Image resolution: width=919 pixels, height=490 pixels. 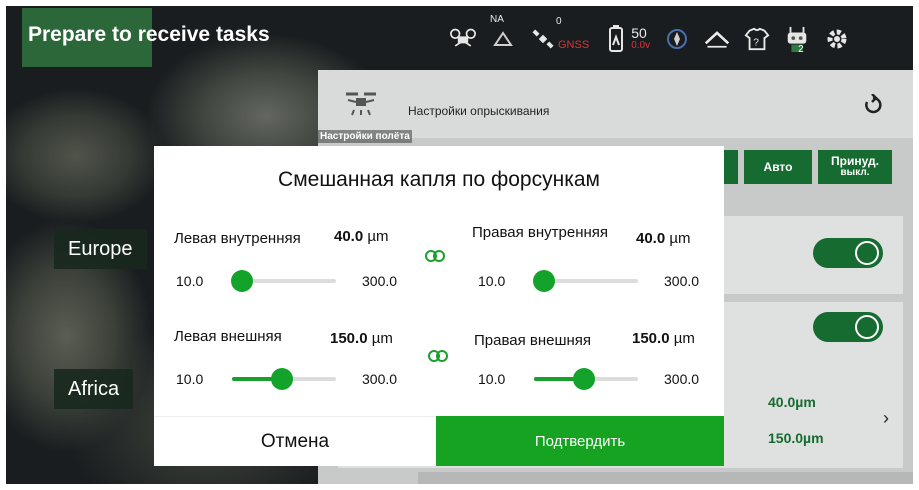 What do you see at coordinates (361, 236) in the screenshot?
I see `left-inner-value: 40.0 µm` at bounding box center [361, 236].